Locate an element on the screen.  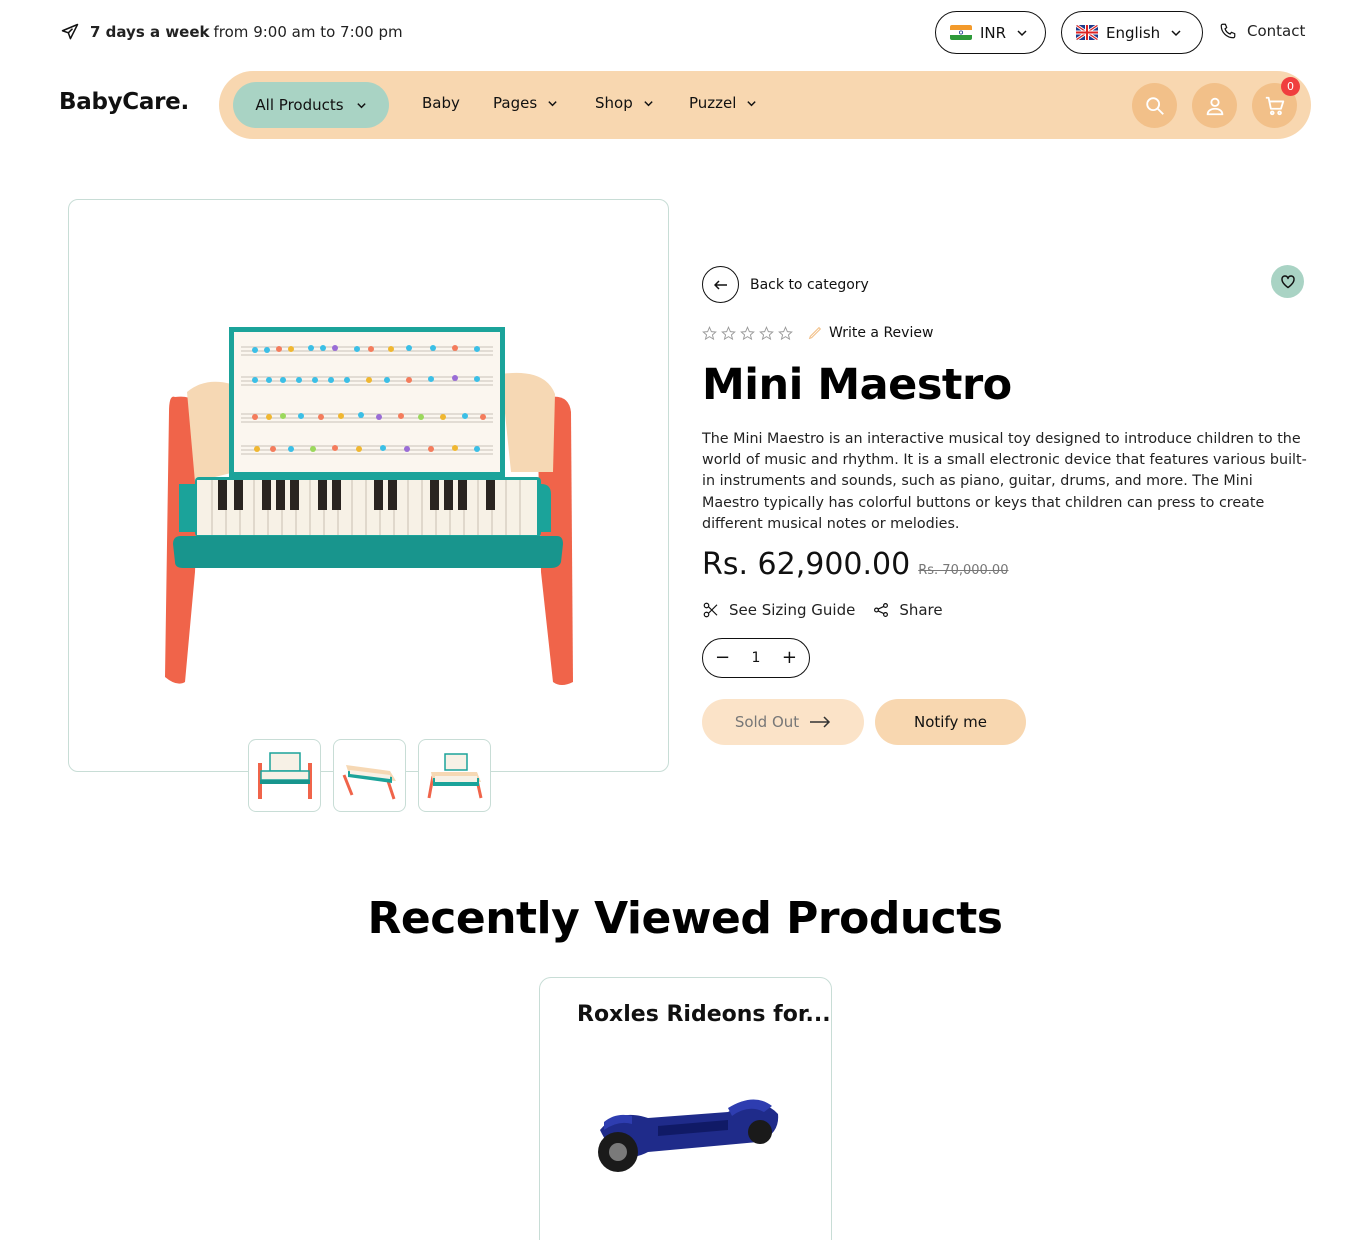
utility-links: See Sizing Guide Share is located at coordinates (822, 610).